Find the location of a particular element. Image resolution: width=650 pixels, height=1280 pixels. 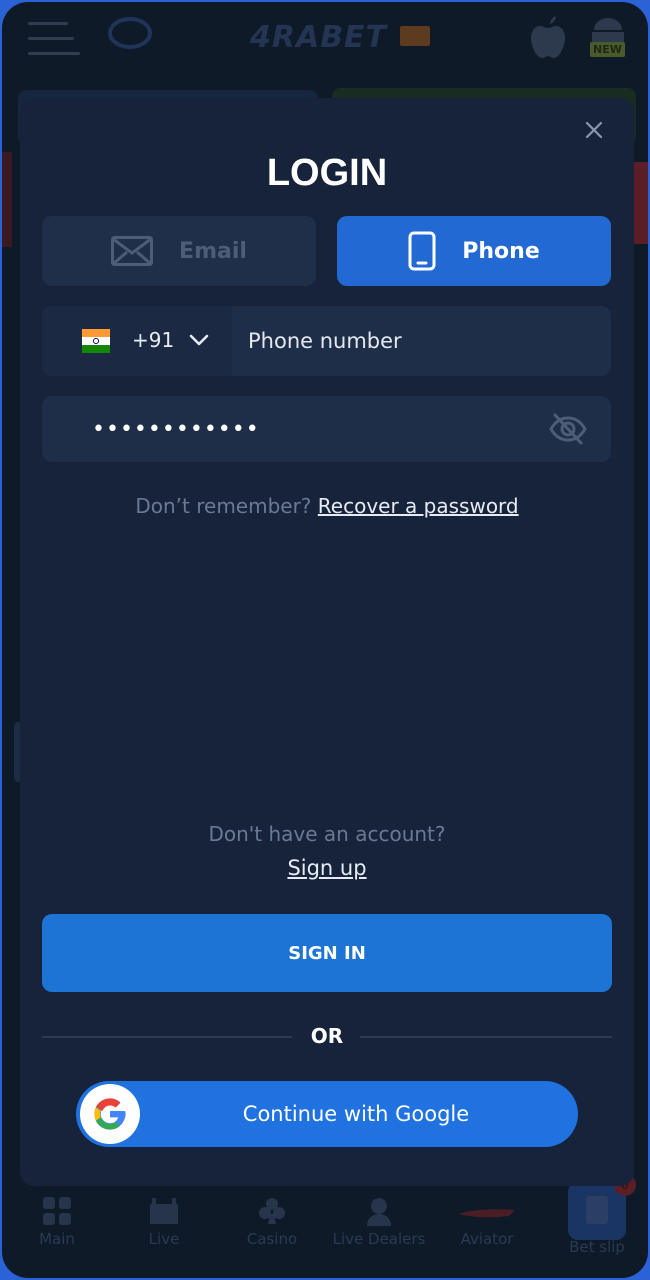

dealer-icon is located at coordinates (379, 1212).